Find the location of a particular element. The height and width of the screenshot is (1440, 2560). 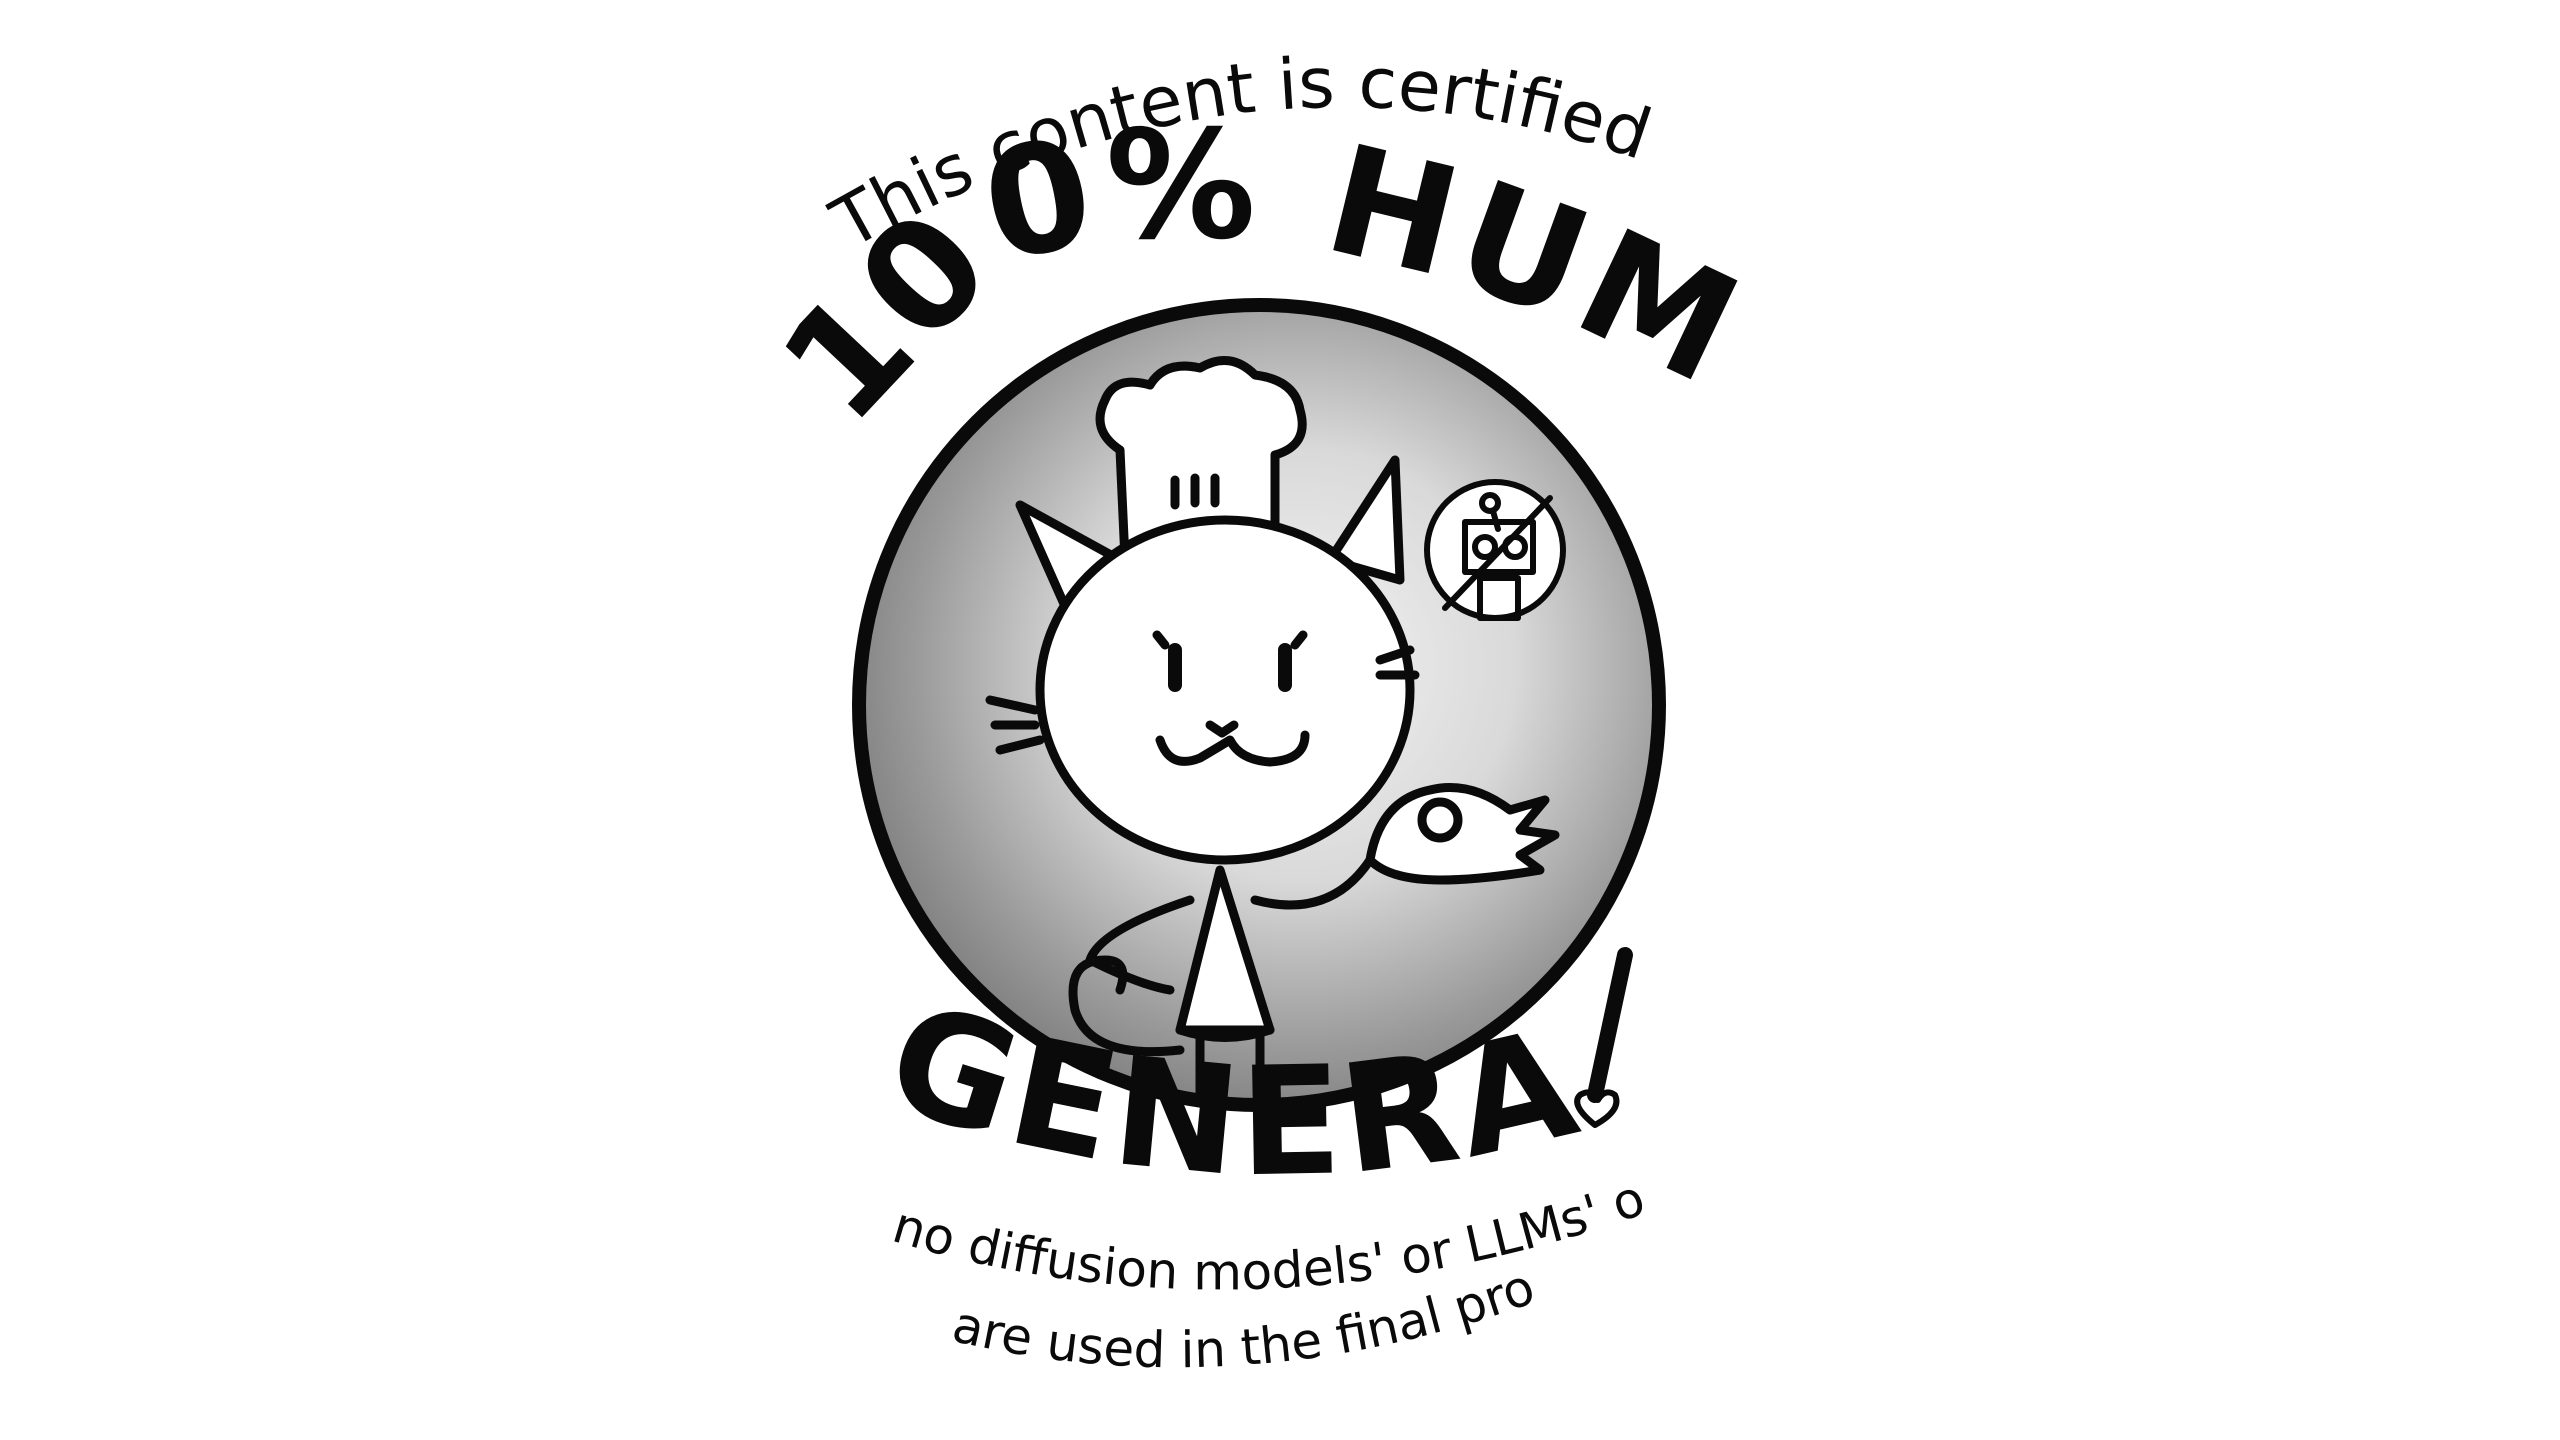

no-robot-icon is located at coordinates (1495, 550).